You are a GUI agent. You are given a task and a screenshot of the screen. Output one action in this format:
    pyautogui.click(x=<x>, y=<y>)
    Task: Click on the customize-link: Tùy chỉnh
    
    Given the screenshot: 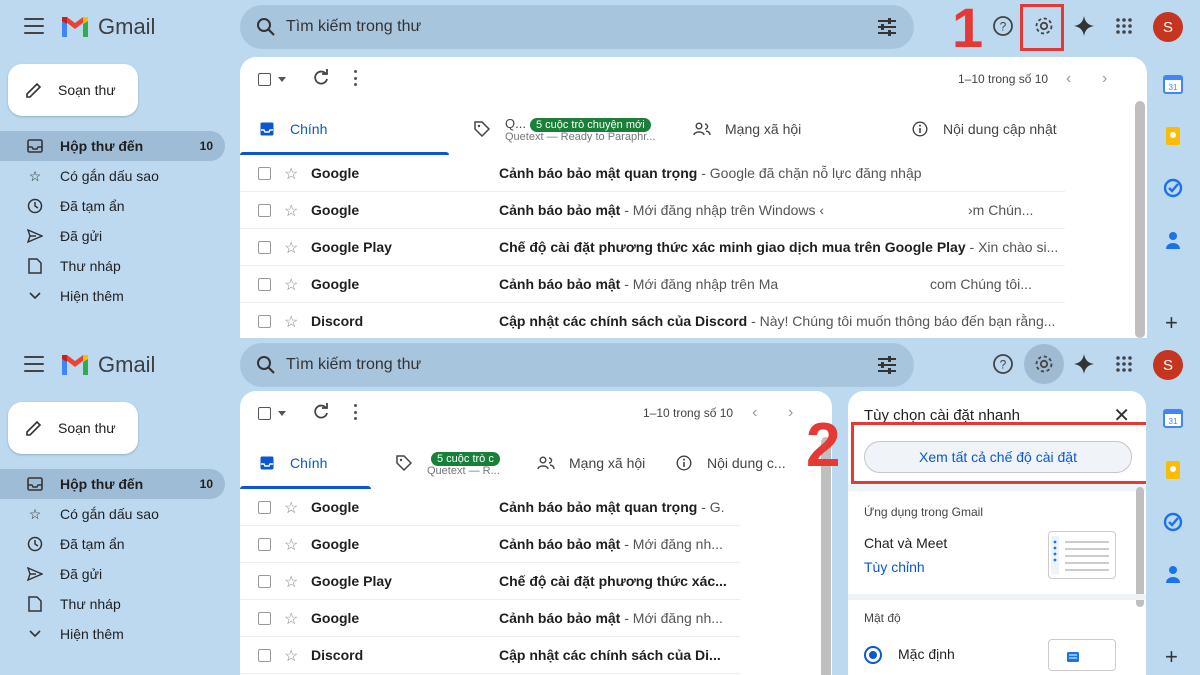 What is the action you would take?
    pyautogui.click(x=894, y=567)
    